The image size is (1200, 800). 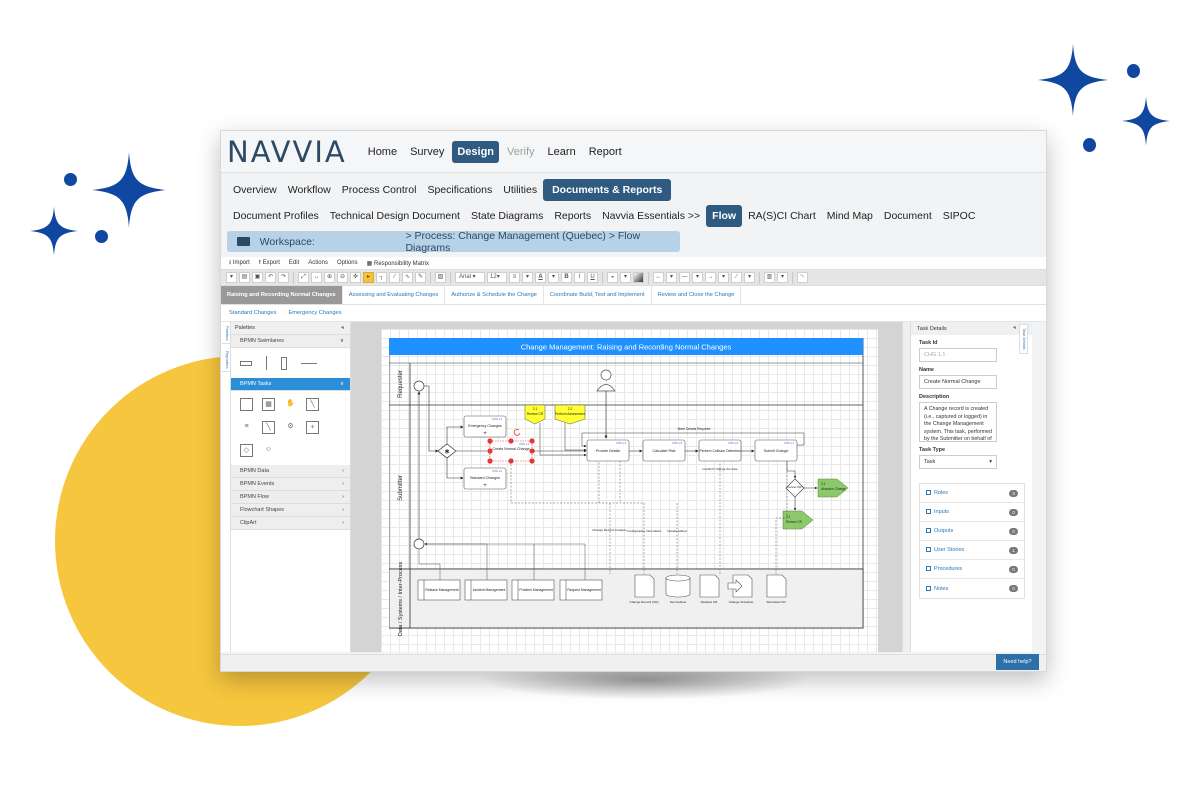 I want to click on name-field: Create Normal Change, so click(x=958, y=382).